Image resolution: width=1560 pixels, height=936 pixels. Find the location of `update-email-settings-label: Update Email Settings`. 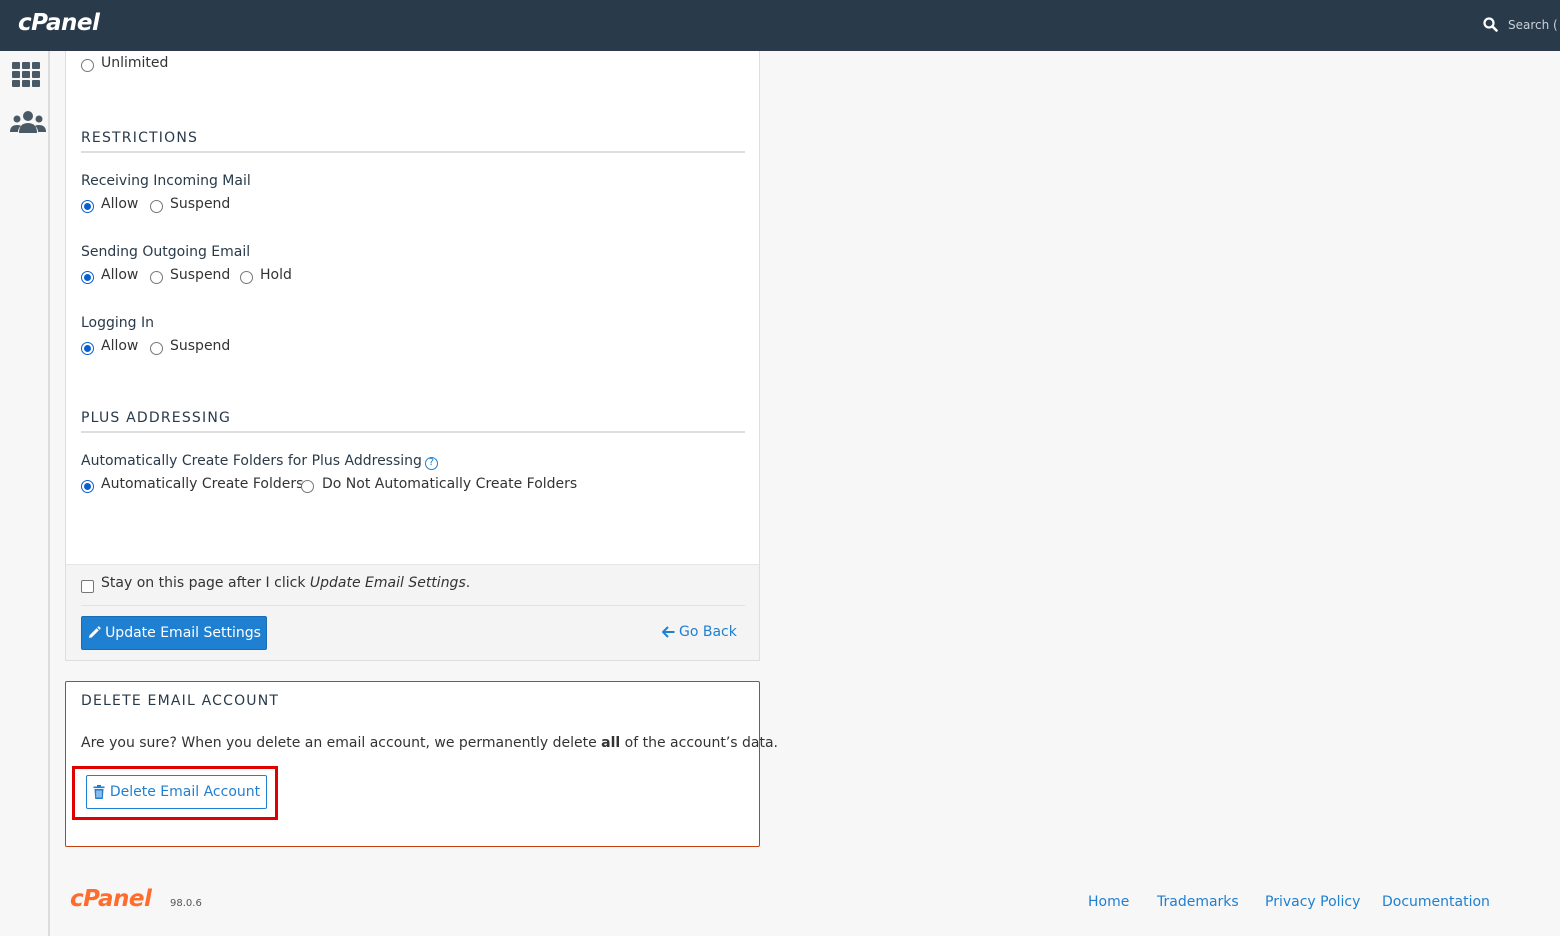

update-email-settings-label: Update Email Settings is located at coordinates (183, 633).